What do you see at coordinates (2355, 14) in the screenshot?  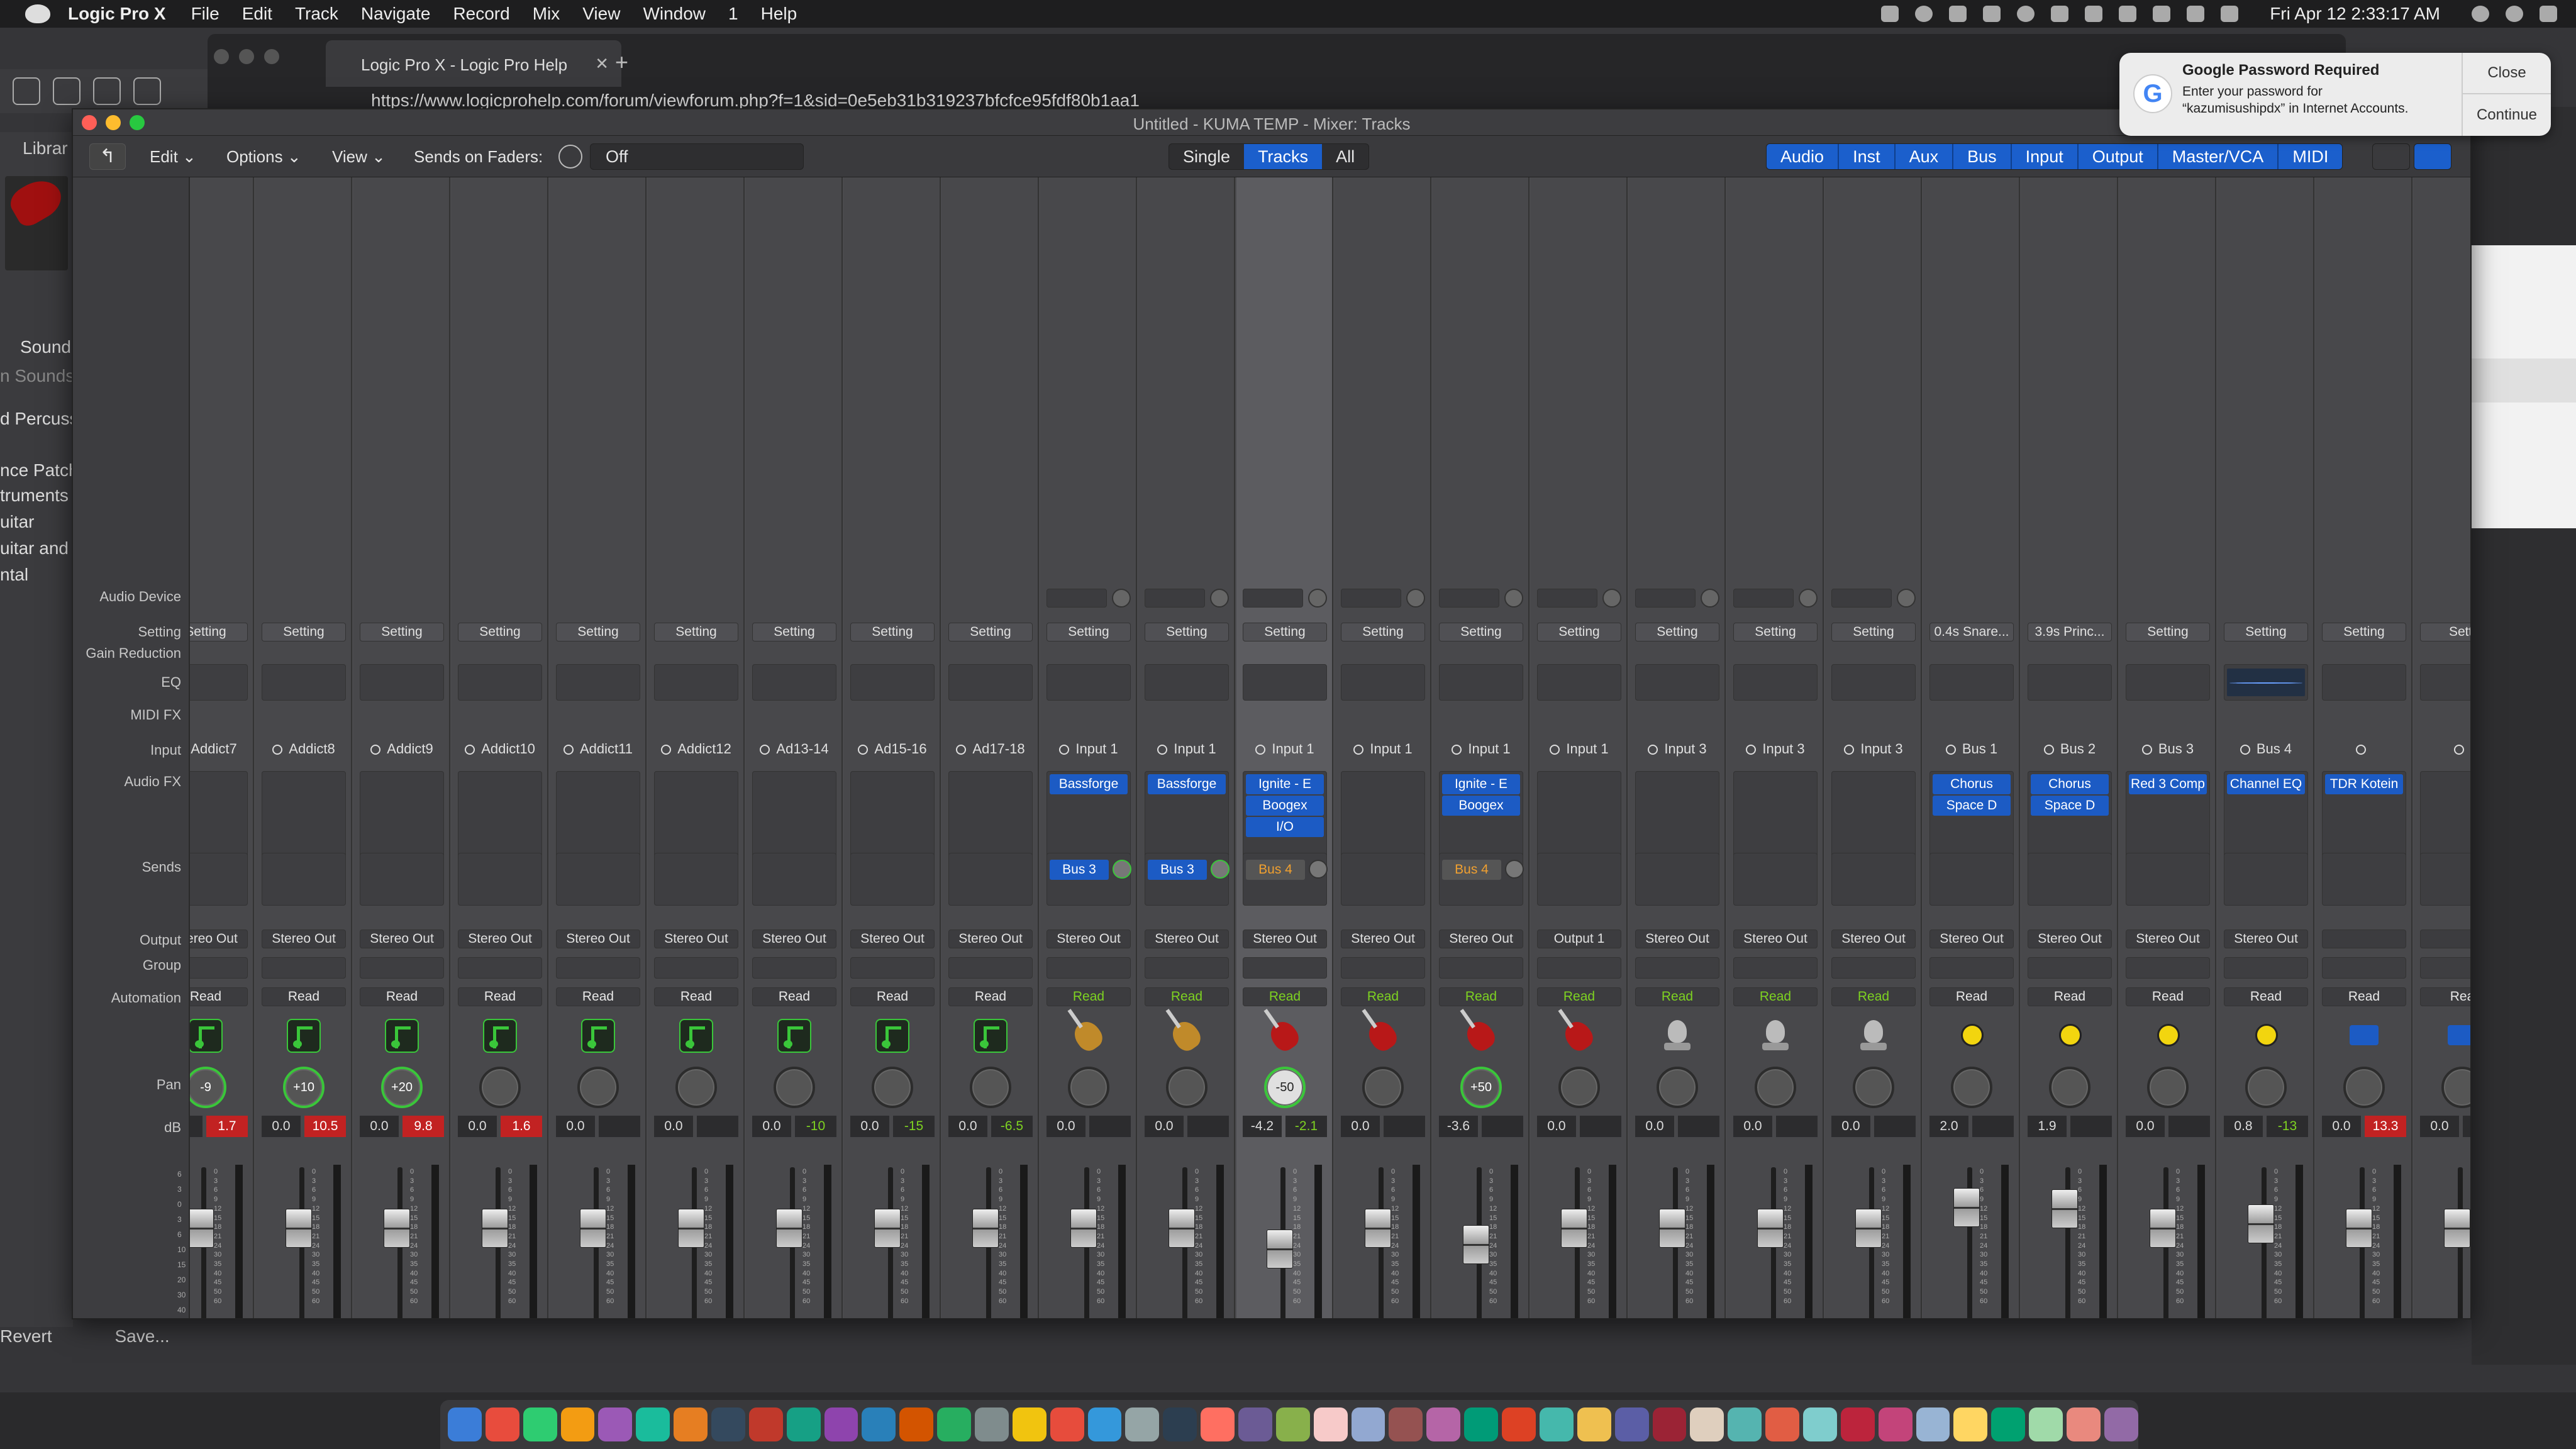 I see `clock: Fri Apr 12 2:33:17 AM` at bounding box center [2355, 14].